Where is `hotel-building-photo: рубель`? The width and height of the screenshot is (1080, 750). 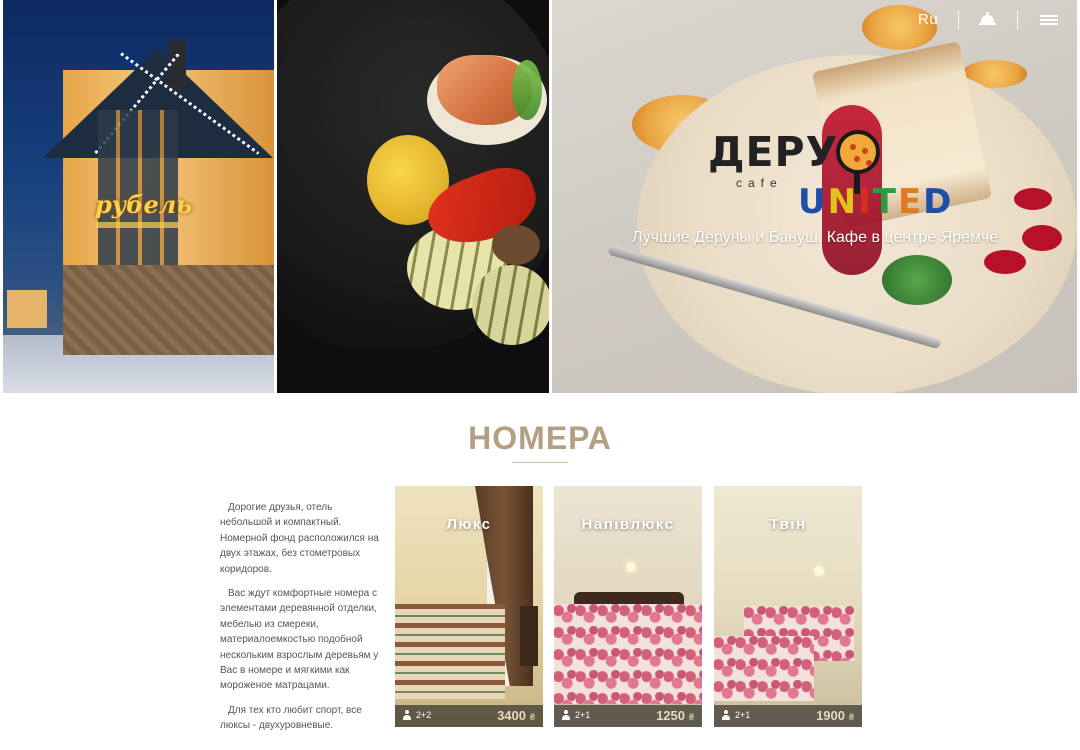 hotel-building-photo: рубель is located at coordinates (138, 196).